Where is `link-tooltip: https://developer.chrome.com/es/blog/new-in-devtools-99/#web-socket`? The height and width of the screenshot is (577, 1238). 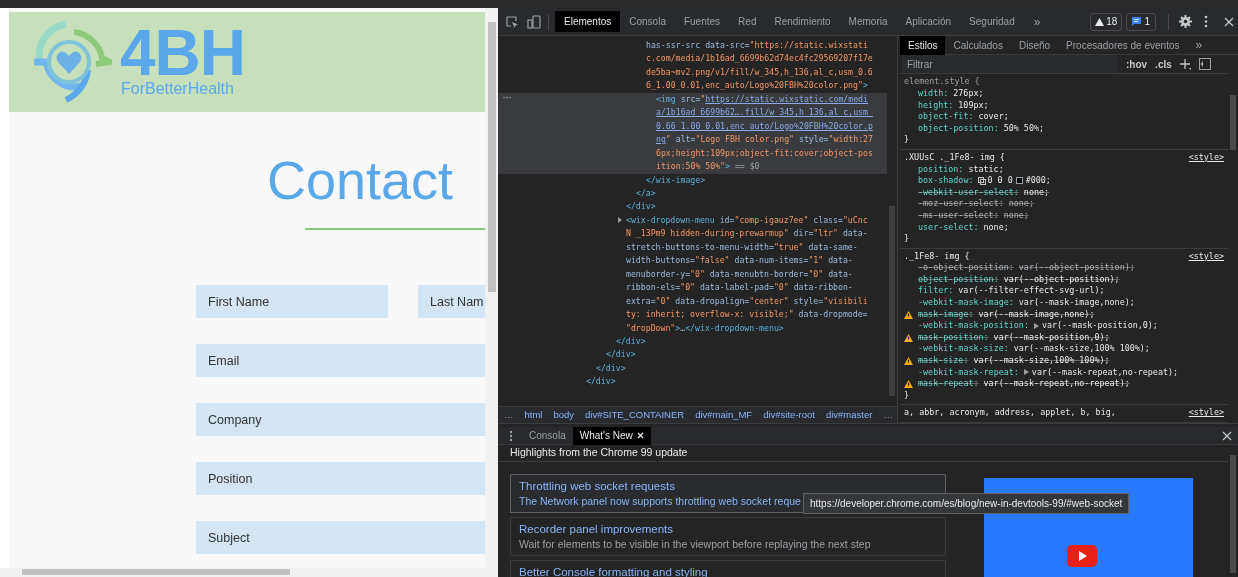 link-tooltip: https://developer.chrome.com/es/blog/new-in-devtools-99/#web-socket is located at coordinates (966, 503).